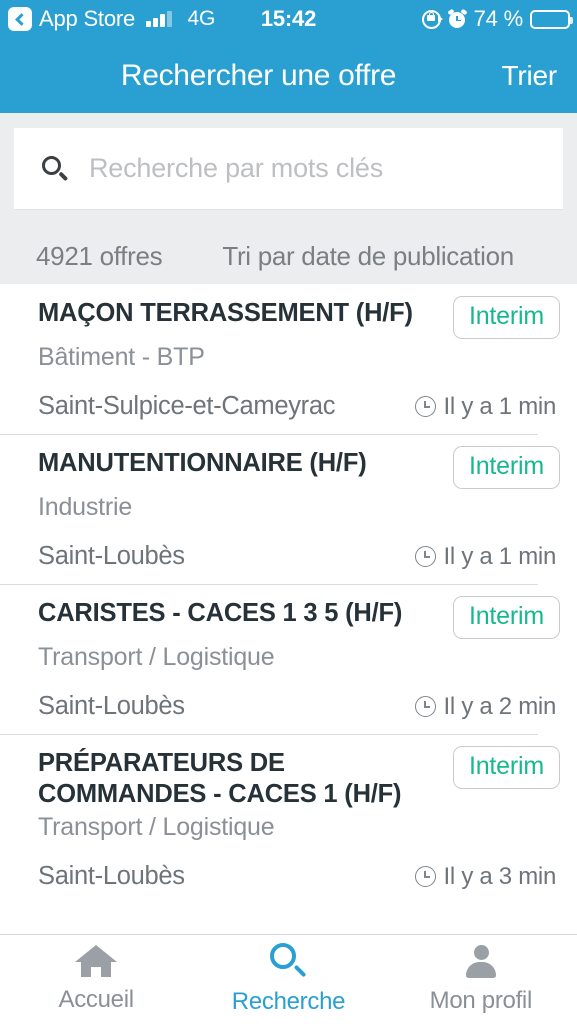 The width and height of the screenshot is (577, 1024). I want to click on job-card-header: MANUTENTIONNAIRE (H/F) Interim, so click(300, 467).